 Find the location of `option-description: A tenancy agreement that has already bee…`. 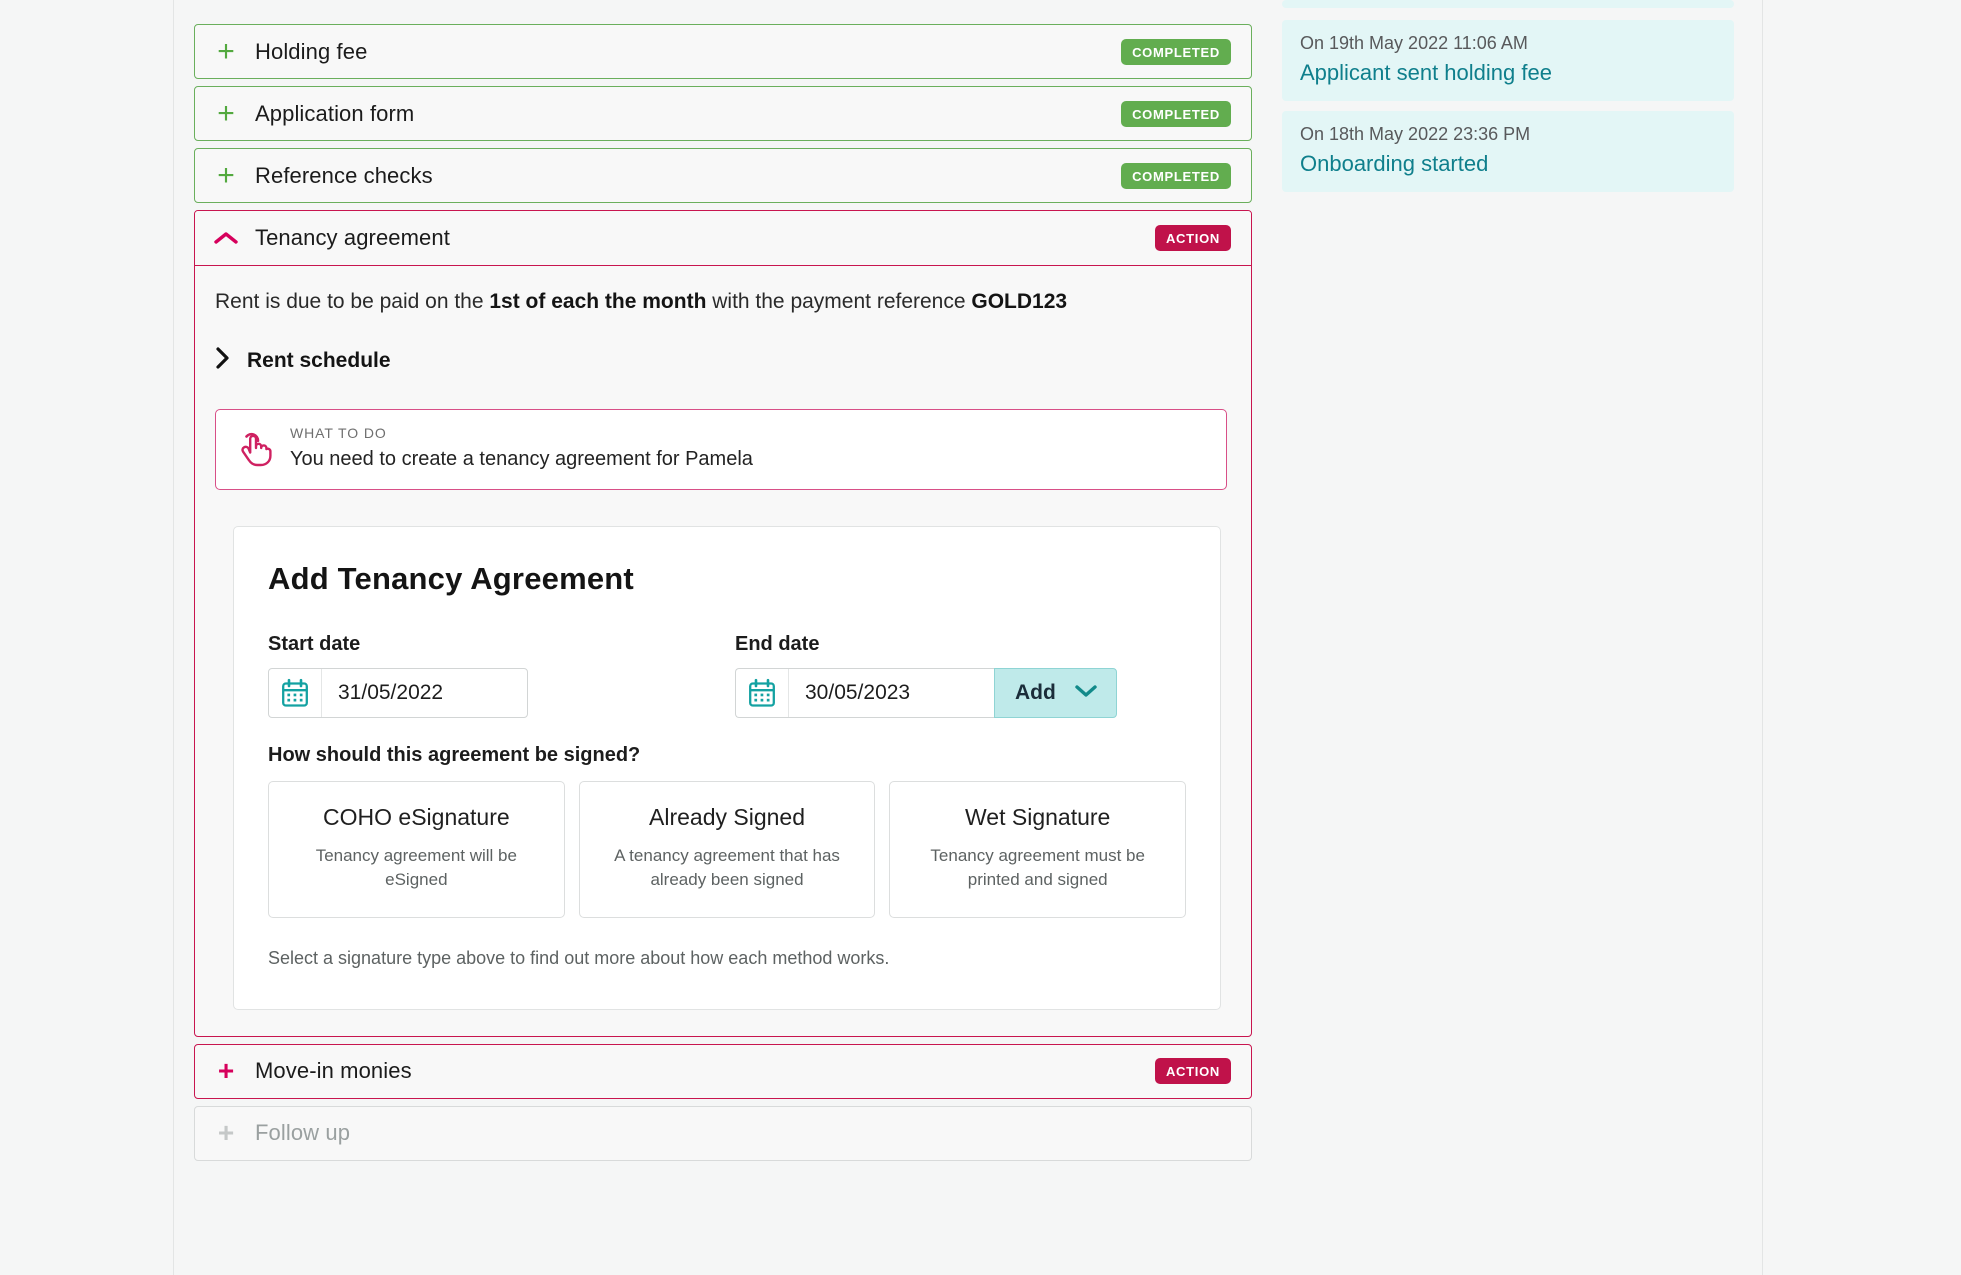

option-description: A tenancy agreement that has already bee… is located at coordinates (727, 868).